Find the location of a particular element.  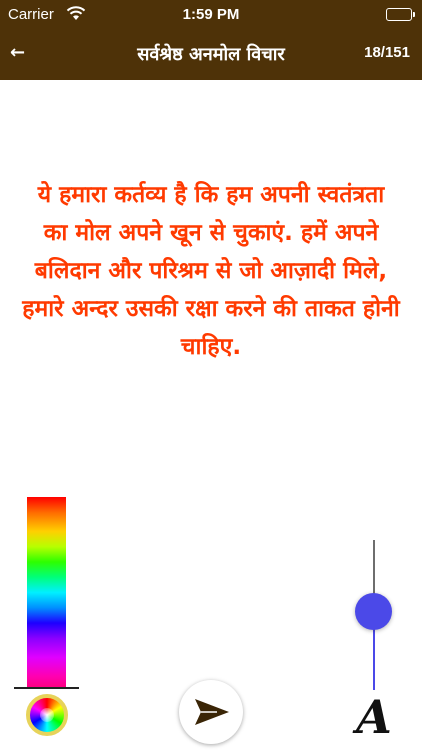

color-wheel-icon is located at coordinates (47, 715).